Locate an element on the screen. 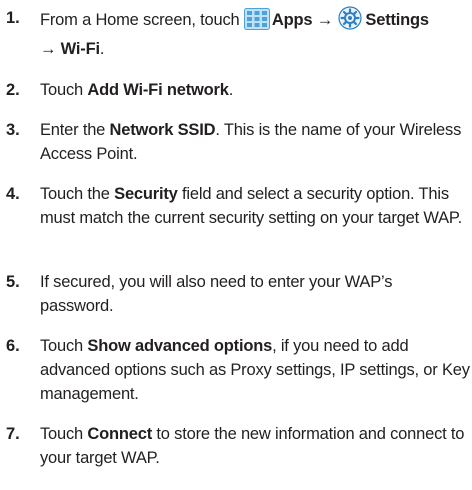 The width and height of the screenshot is (472, 490). step-number: 4. is located at coordinates (13, 194).